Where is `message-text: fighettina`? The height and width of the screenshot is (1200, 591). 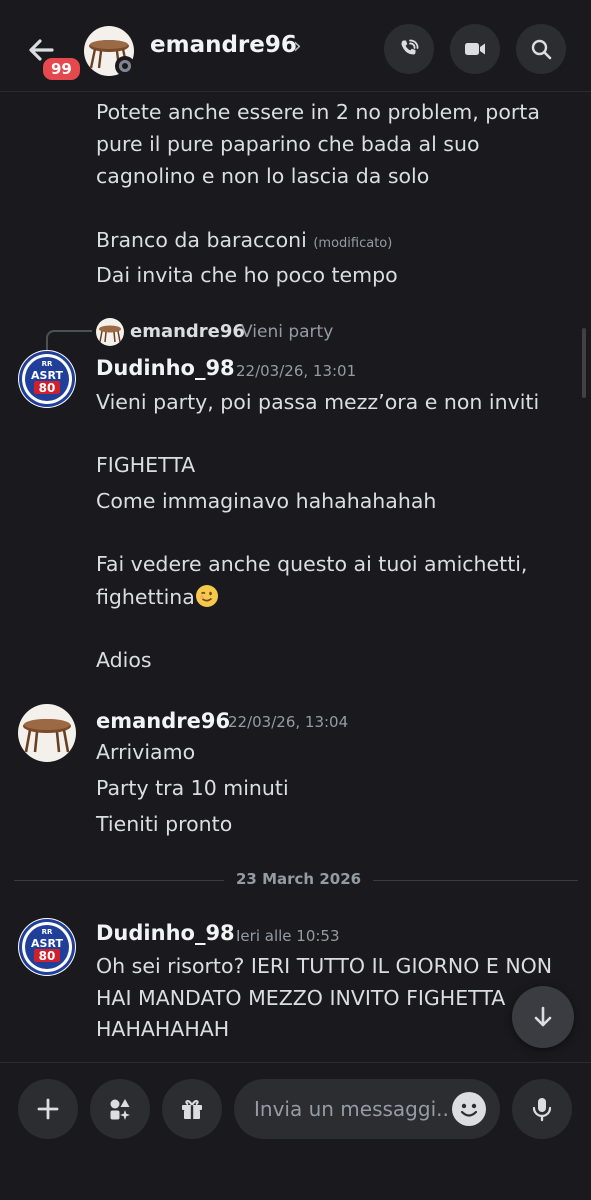
message-text: fighettina is located at coordinates (145, 597).